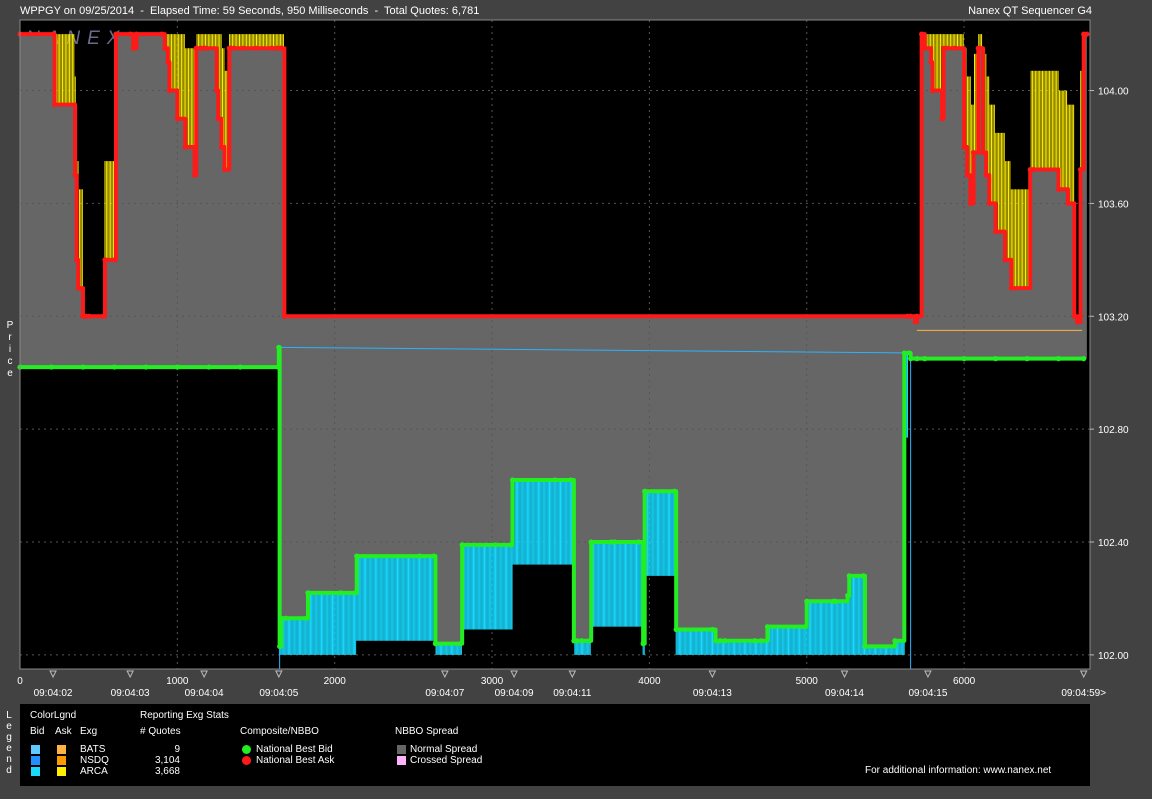 This screenshot has width=1152, height=799. What do you see at coordinates (130, 693) in the screenshot?
I see `time-tick-label: 09:04:03` at bounding box center [130, 693].